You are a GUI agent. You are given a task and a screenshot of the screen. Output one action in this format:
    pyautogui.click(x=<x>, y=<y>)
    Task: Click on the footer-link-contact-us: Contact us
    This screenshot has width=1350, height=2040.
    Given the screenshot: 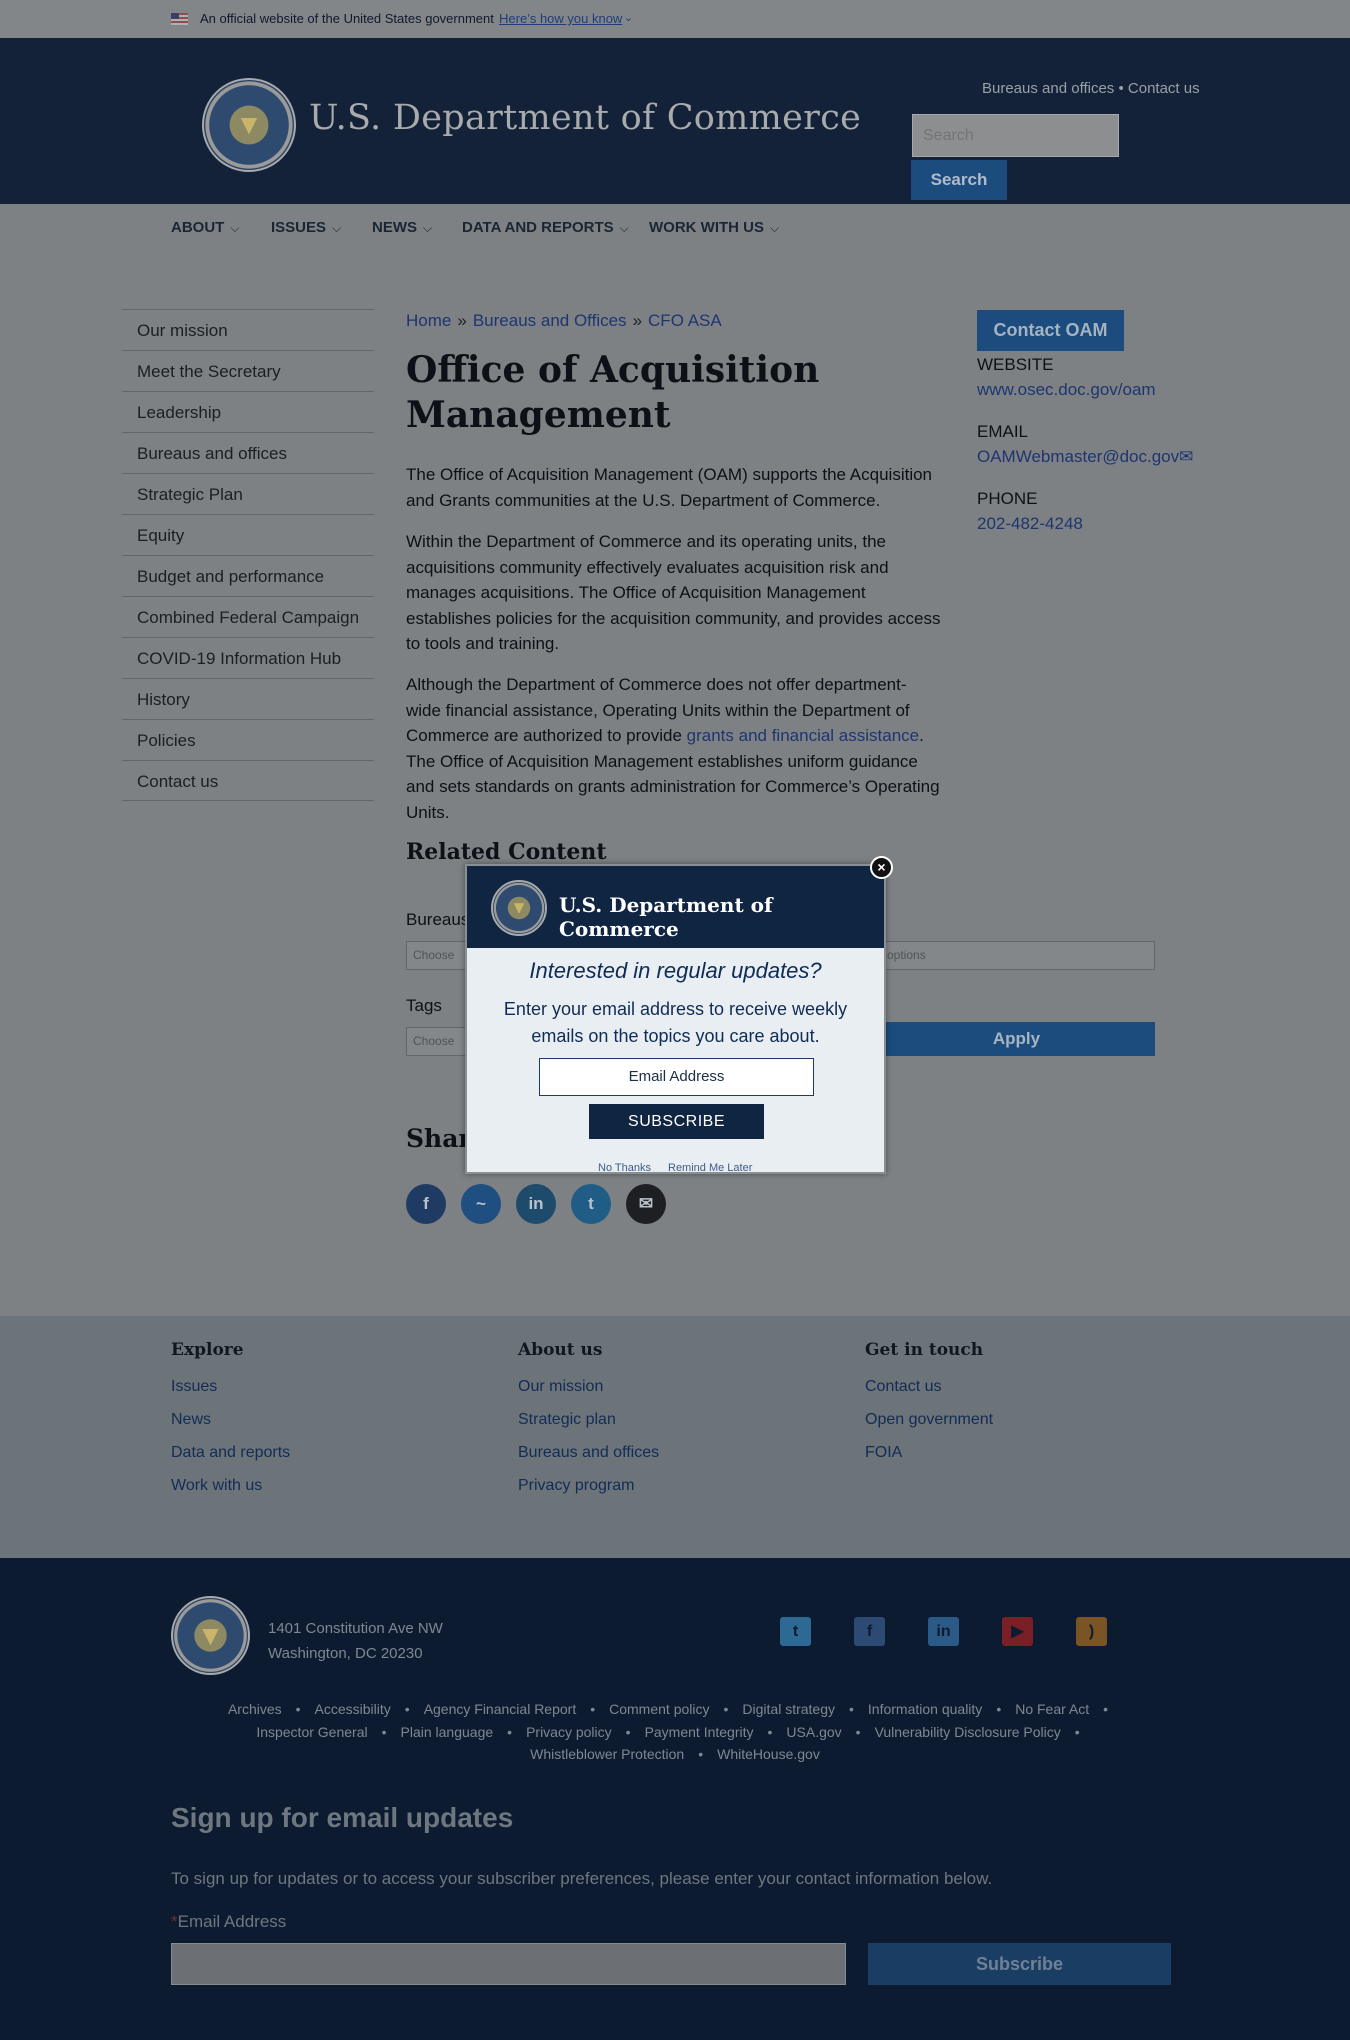 What is the action you would take?
    pyautogui.click(x=929, y=1387)
    